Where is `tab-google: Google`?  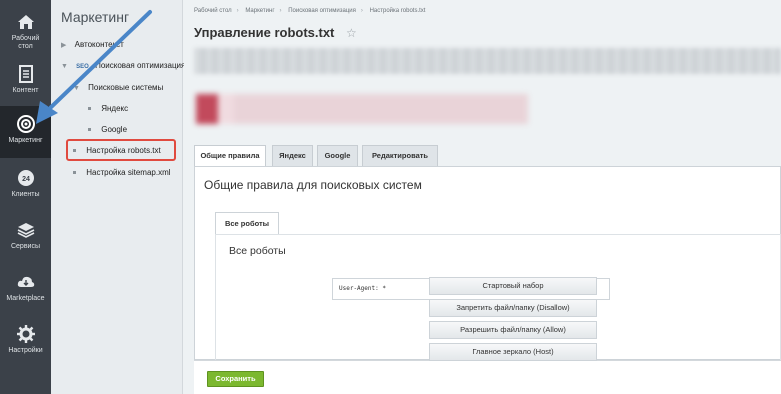
tab-google: Google is located at coordinates (337, 155).